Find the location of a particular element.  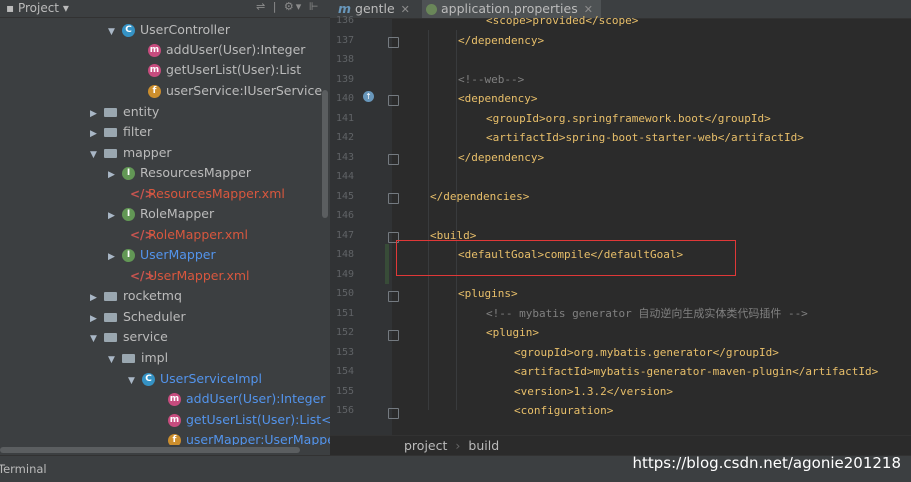

line-number: 141 is located at coordinates (345, 118).